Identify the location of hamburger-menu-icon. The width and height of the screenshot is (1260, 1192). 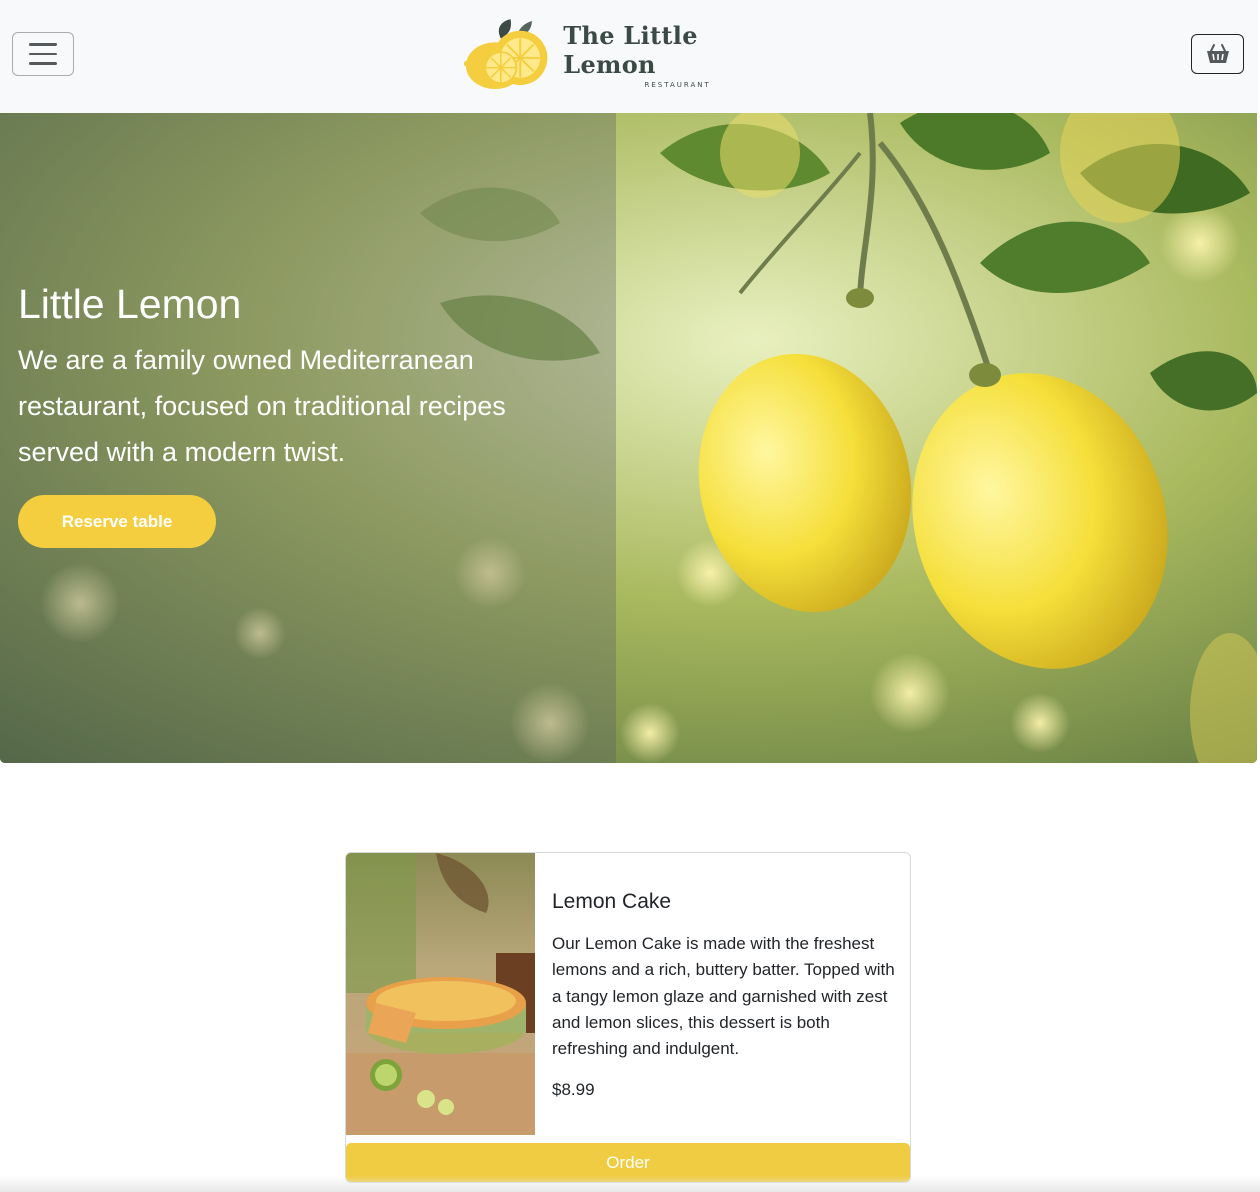
(43, 44).